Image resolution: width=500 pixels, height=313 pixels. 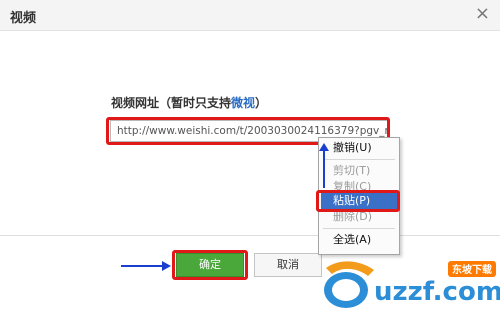 What do you see at coordinates (288, 265) in the screenshot?
I see `cancel-button: 取消` at bounding box center [288, 265].